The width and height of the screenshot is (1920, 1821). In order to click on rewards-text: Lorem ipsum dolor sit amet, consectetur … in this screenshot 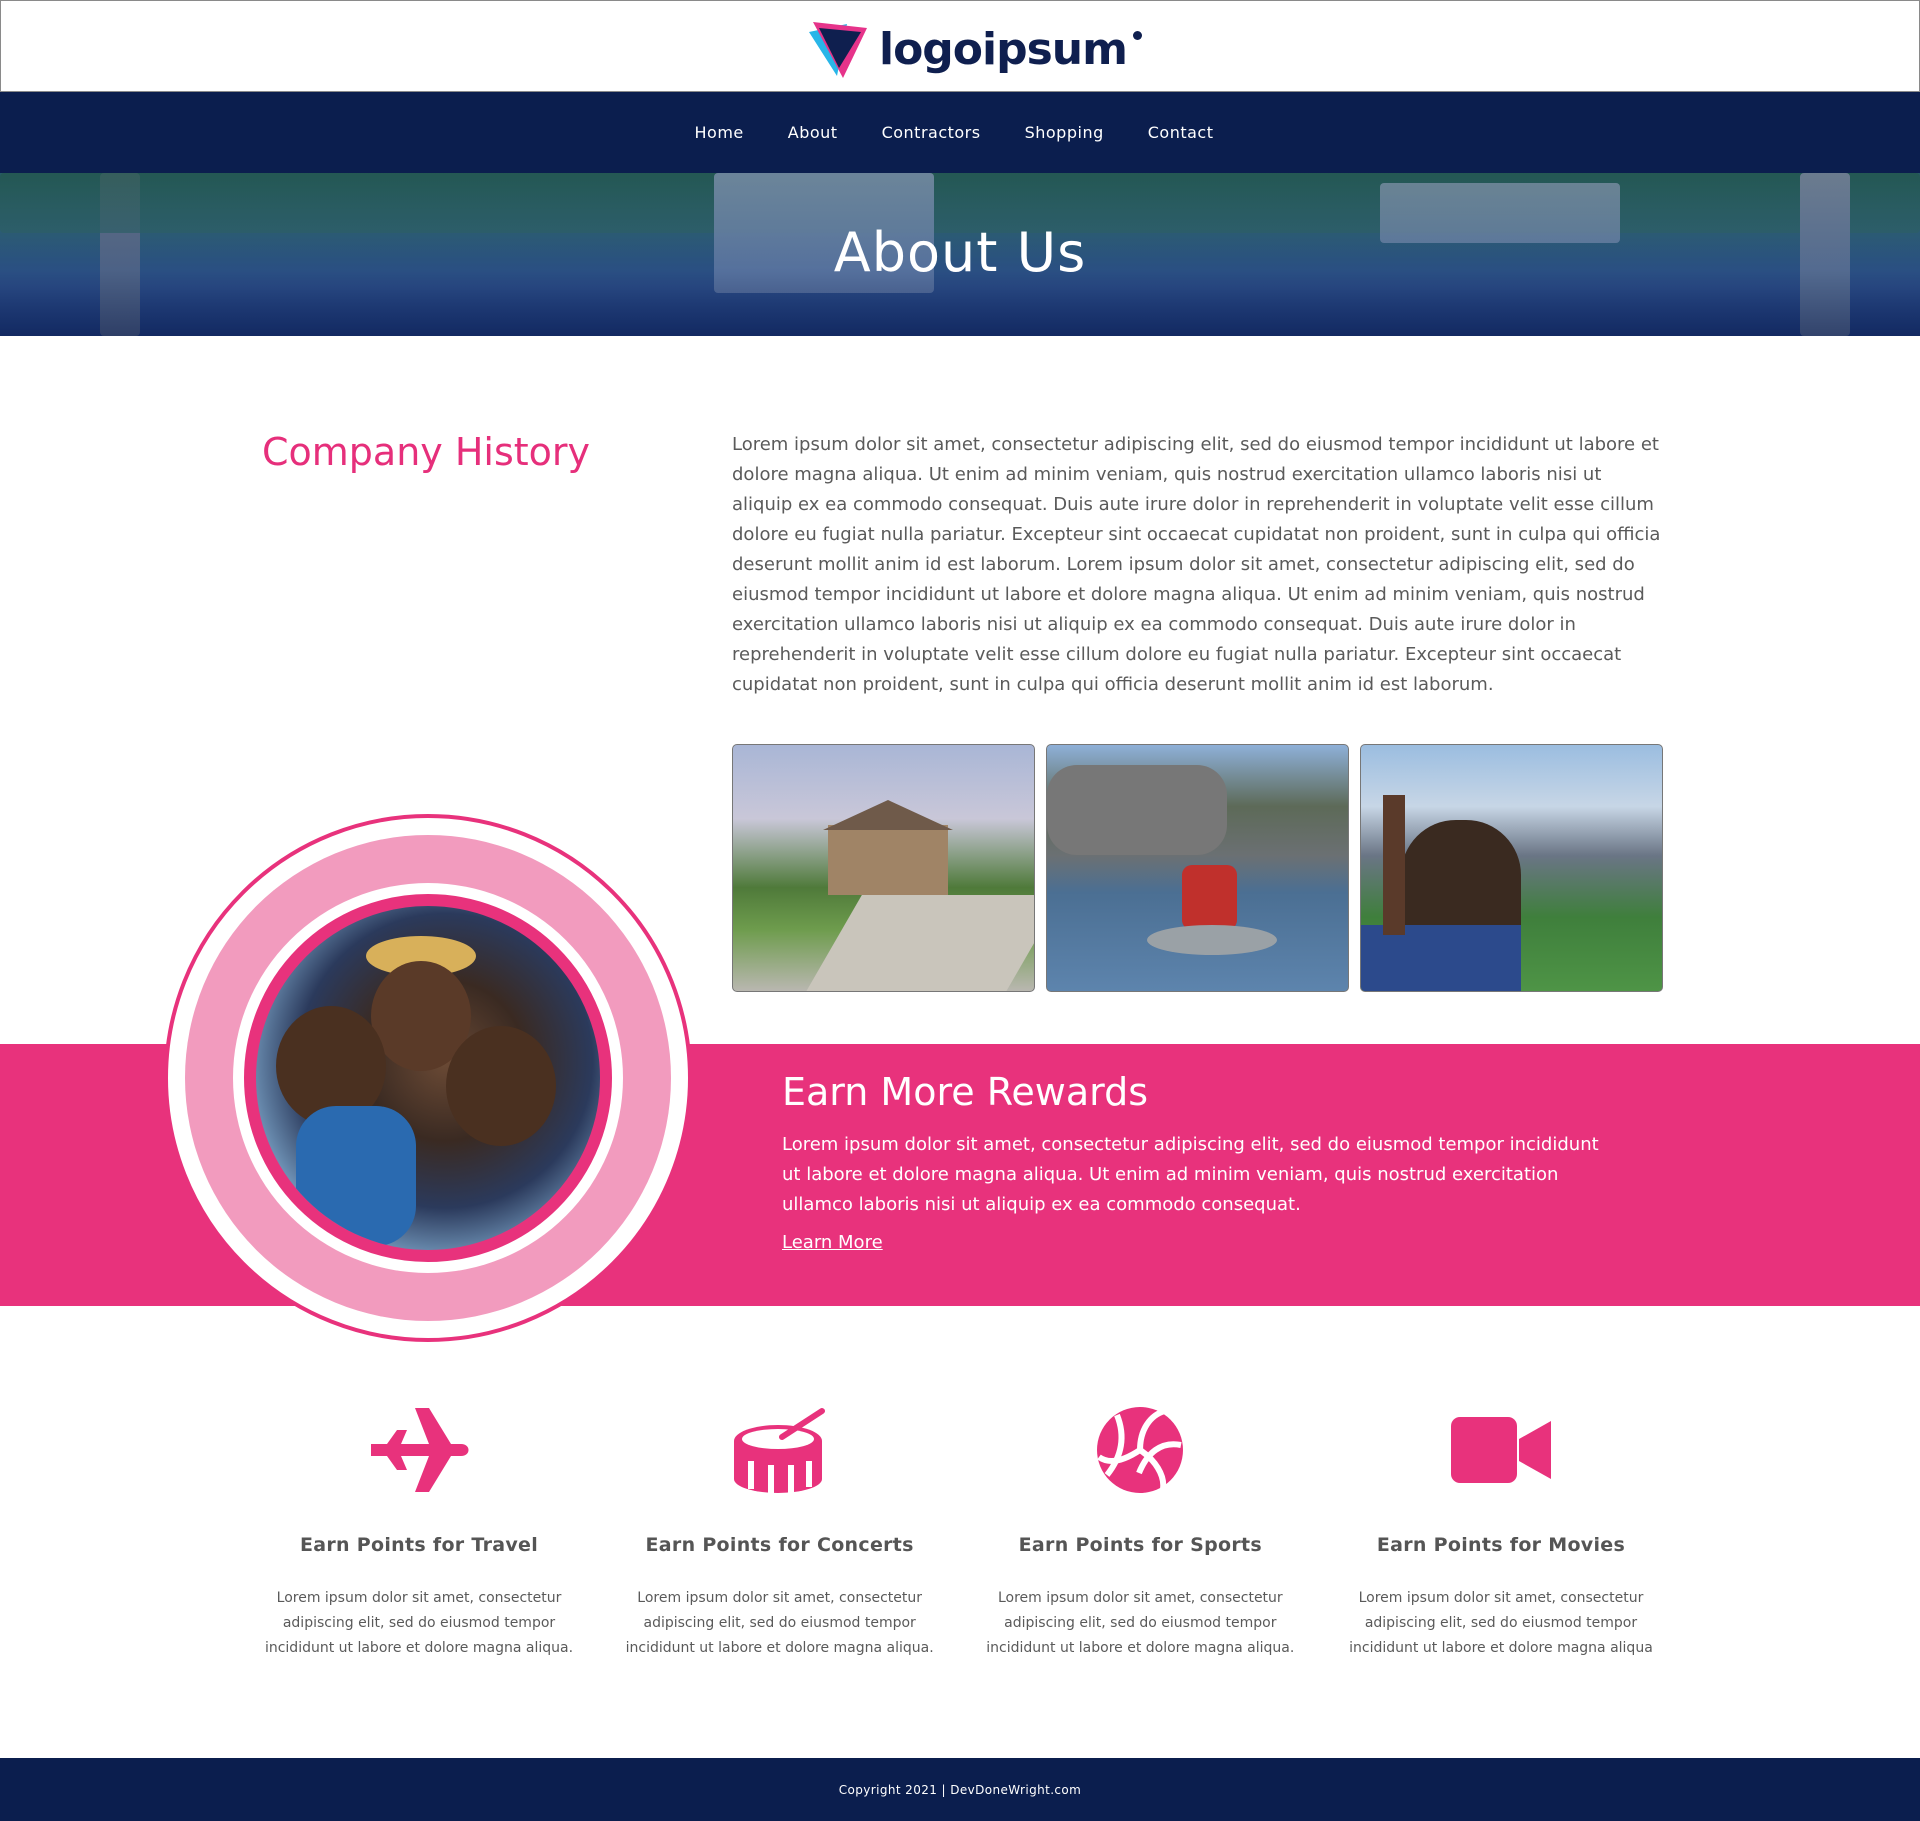, I will do `click(1190, 1174)`.